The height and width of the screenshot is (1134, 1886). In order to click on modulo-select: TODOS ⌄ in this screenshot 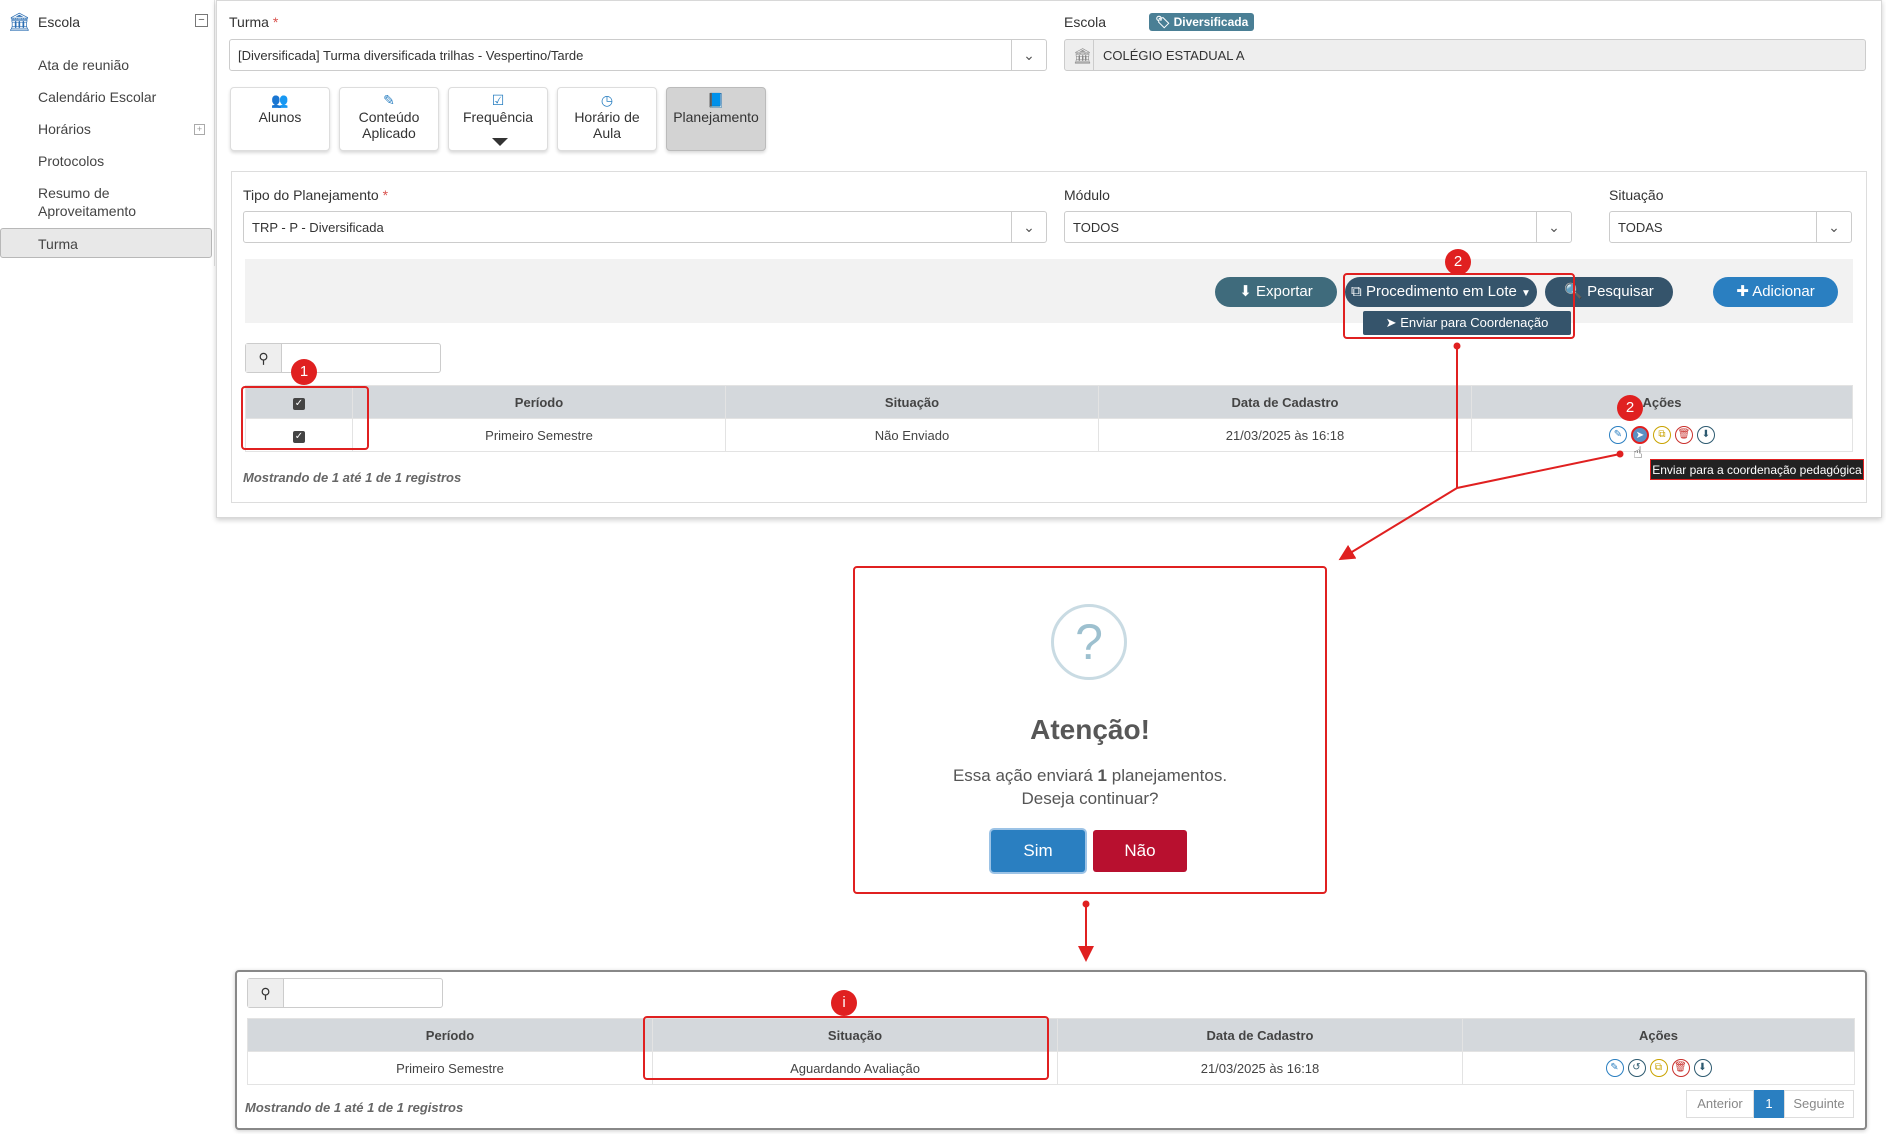, I will do `click(1318, 227)`.